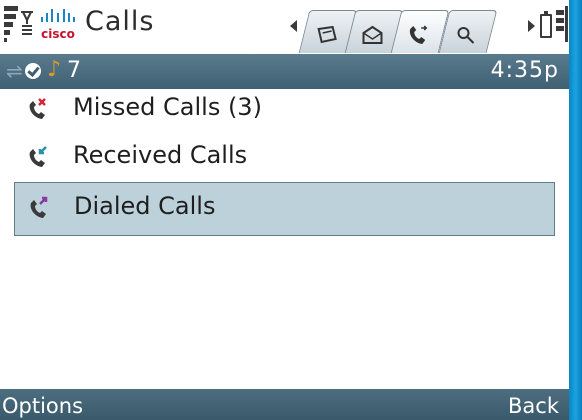  Describe the element at coordinates (284, 404) in the screenshot. I see `softkey-bar: Options Back` at that location.